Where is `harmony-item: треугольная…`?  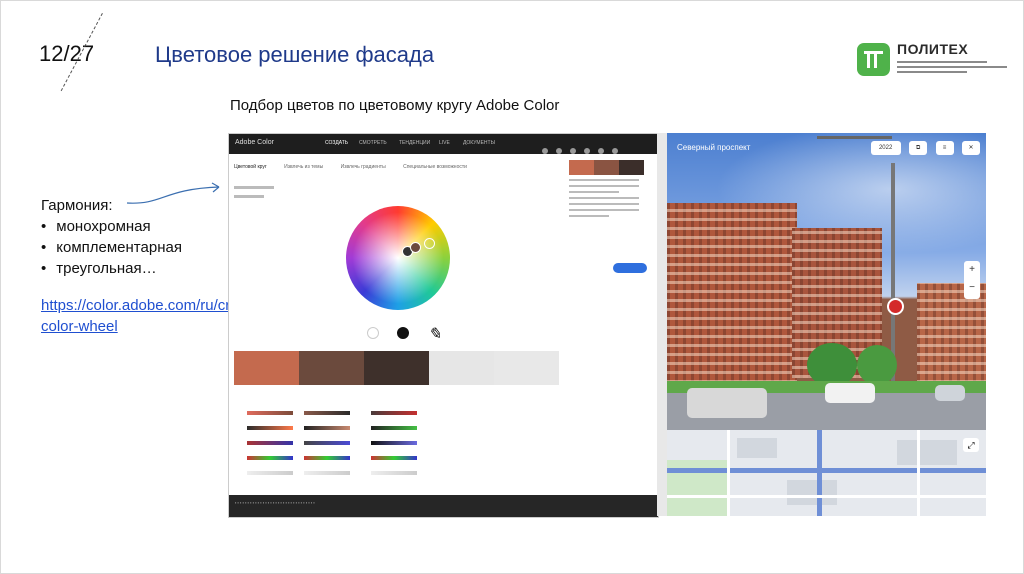 harmony-item: треугольная… is located at coordinates (111, 268).